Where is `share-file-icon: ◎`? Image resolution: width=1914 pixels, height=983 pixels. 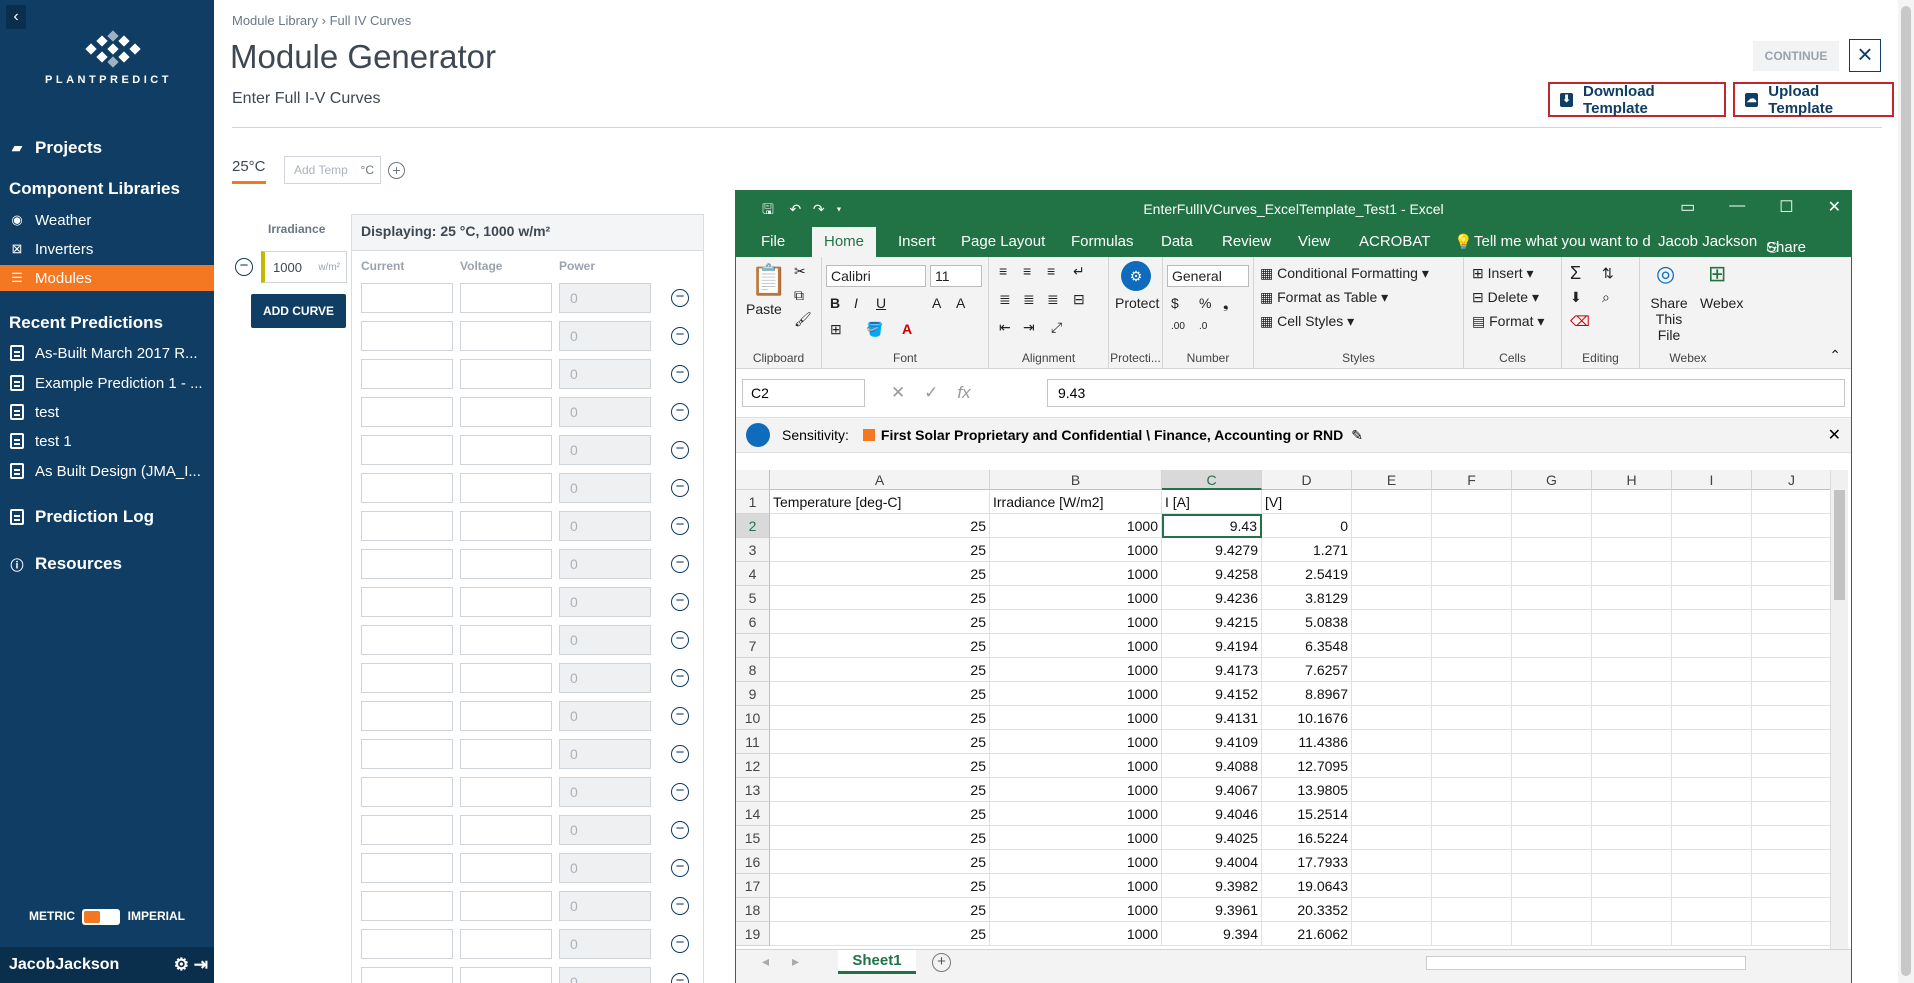 share-file-icon: ◎ is located at coordinates (1665, 274).